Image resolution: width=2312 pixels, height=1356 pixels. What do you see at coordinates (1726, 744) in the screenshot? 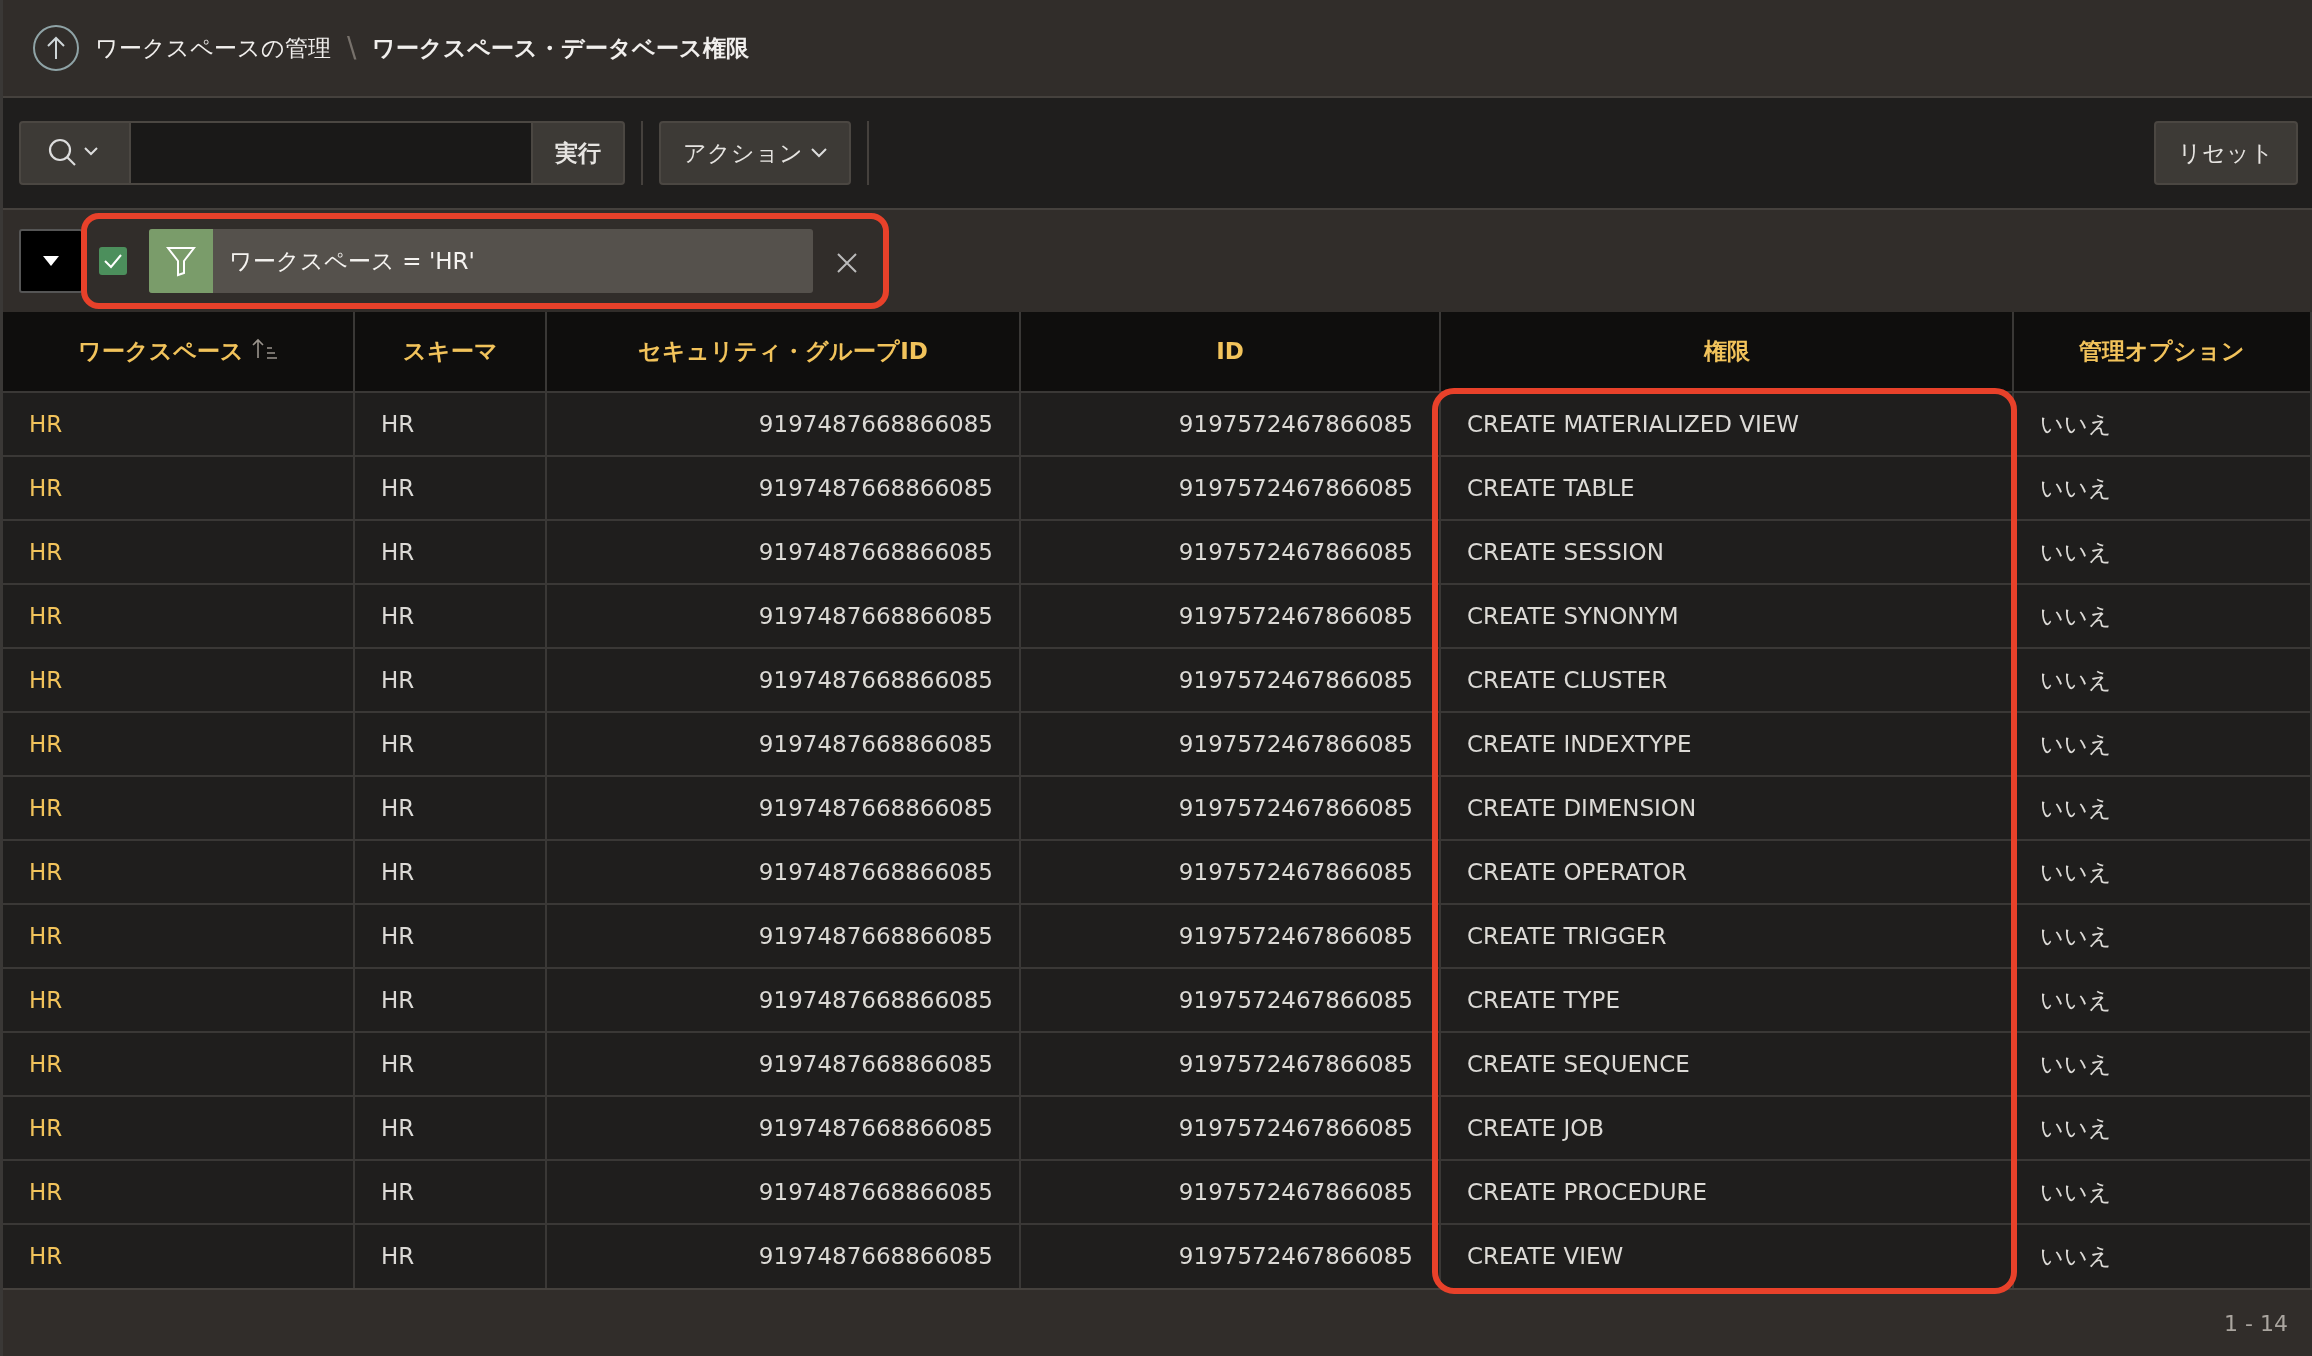
I see `table-cell: CREATE INDEXTYPE` at bounding box center [1726, 744].